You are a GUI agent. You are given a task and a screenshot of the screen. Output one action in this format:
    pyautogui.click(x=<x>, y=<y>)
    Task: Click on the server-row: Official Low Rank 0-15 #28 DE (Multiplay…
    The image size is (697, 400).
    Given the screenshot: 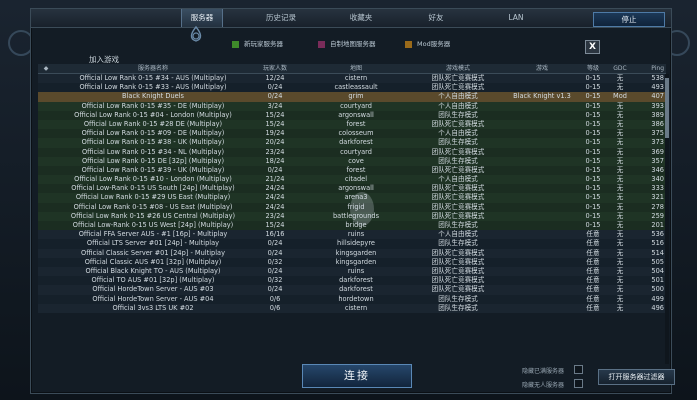 What is the action you would take?
    pyautogui.click(x=352, y=124)
    